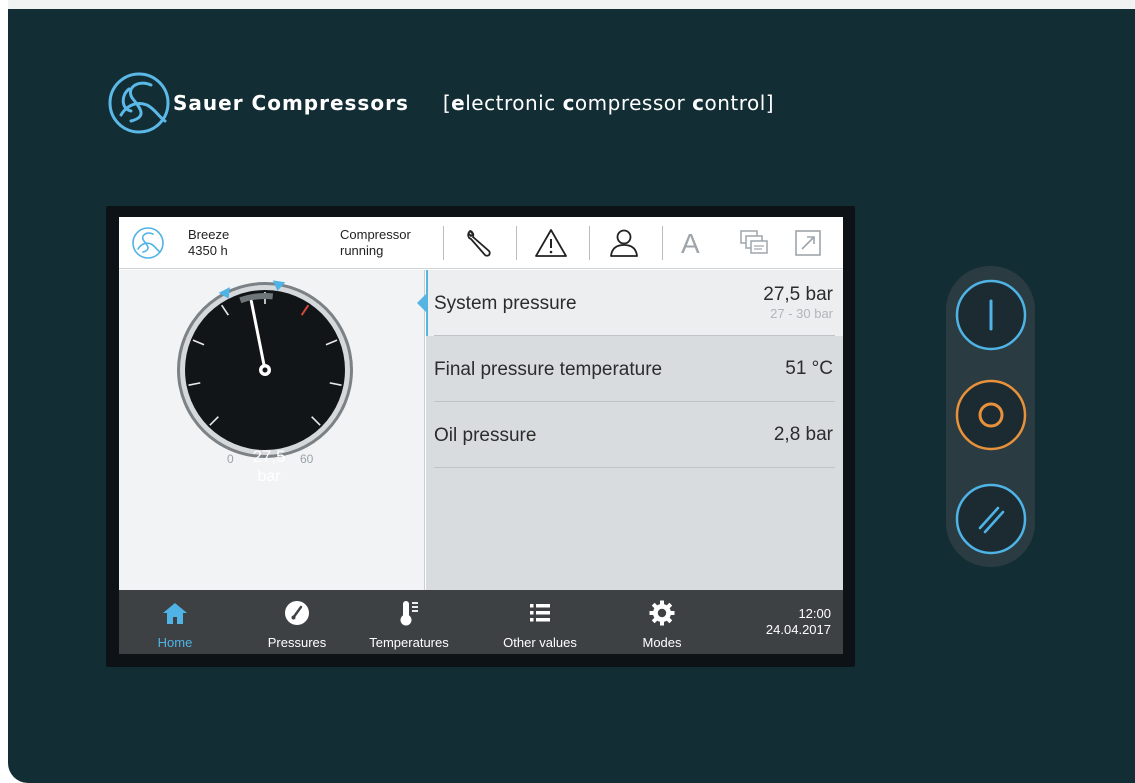 The height and width of the screenshot is (783, 1135). I want to click on home-icon, so click(175, 613).